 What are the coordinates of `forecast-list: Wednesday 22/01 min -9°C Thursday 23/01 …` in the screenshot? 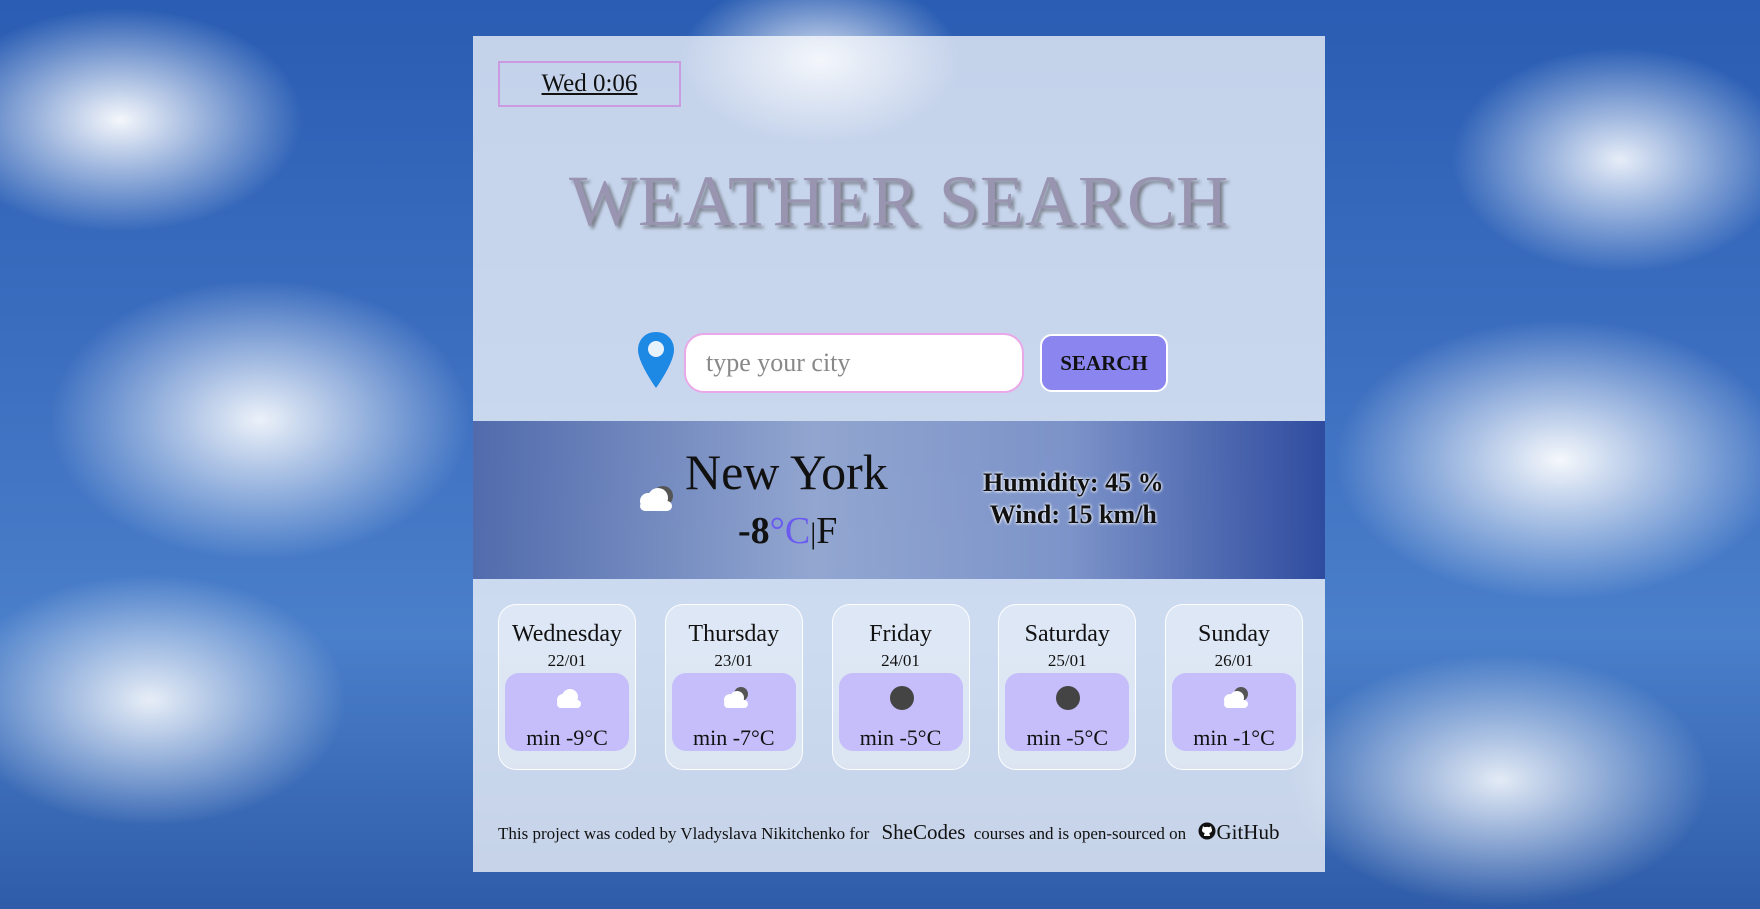 It's located at (900, 687).